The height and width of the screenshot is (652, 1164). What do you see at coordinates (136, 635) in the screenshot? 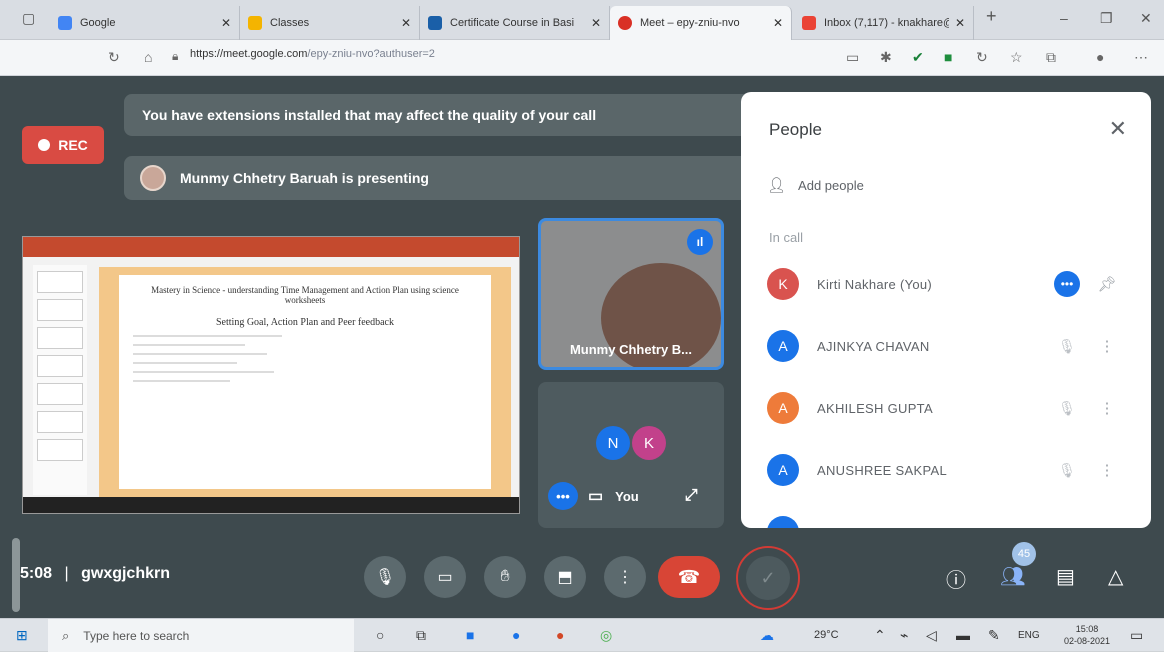
I see `search-placeholder: Type here to search` at bounding box center [136, 635].